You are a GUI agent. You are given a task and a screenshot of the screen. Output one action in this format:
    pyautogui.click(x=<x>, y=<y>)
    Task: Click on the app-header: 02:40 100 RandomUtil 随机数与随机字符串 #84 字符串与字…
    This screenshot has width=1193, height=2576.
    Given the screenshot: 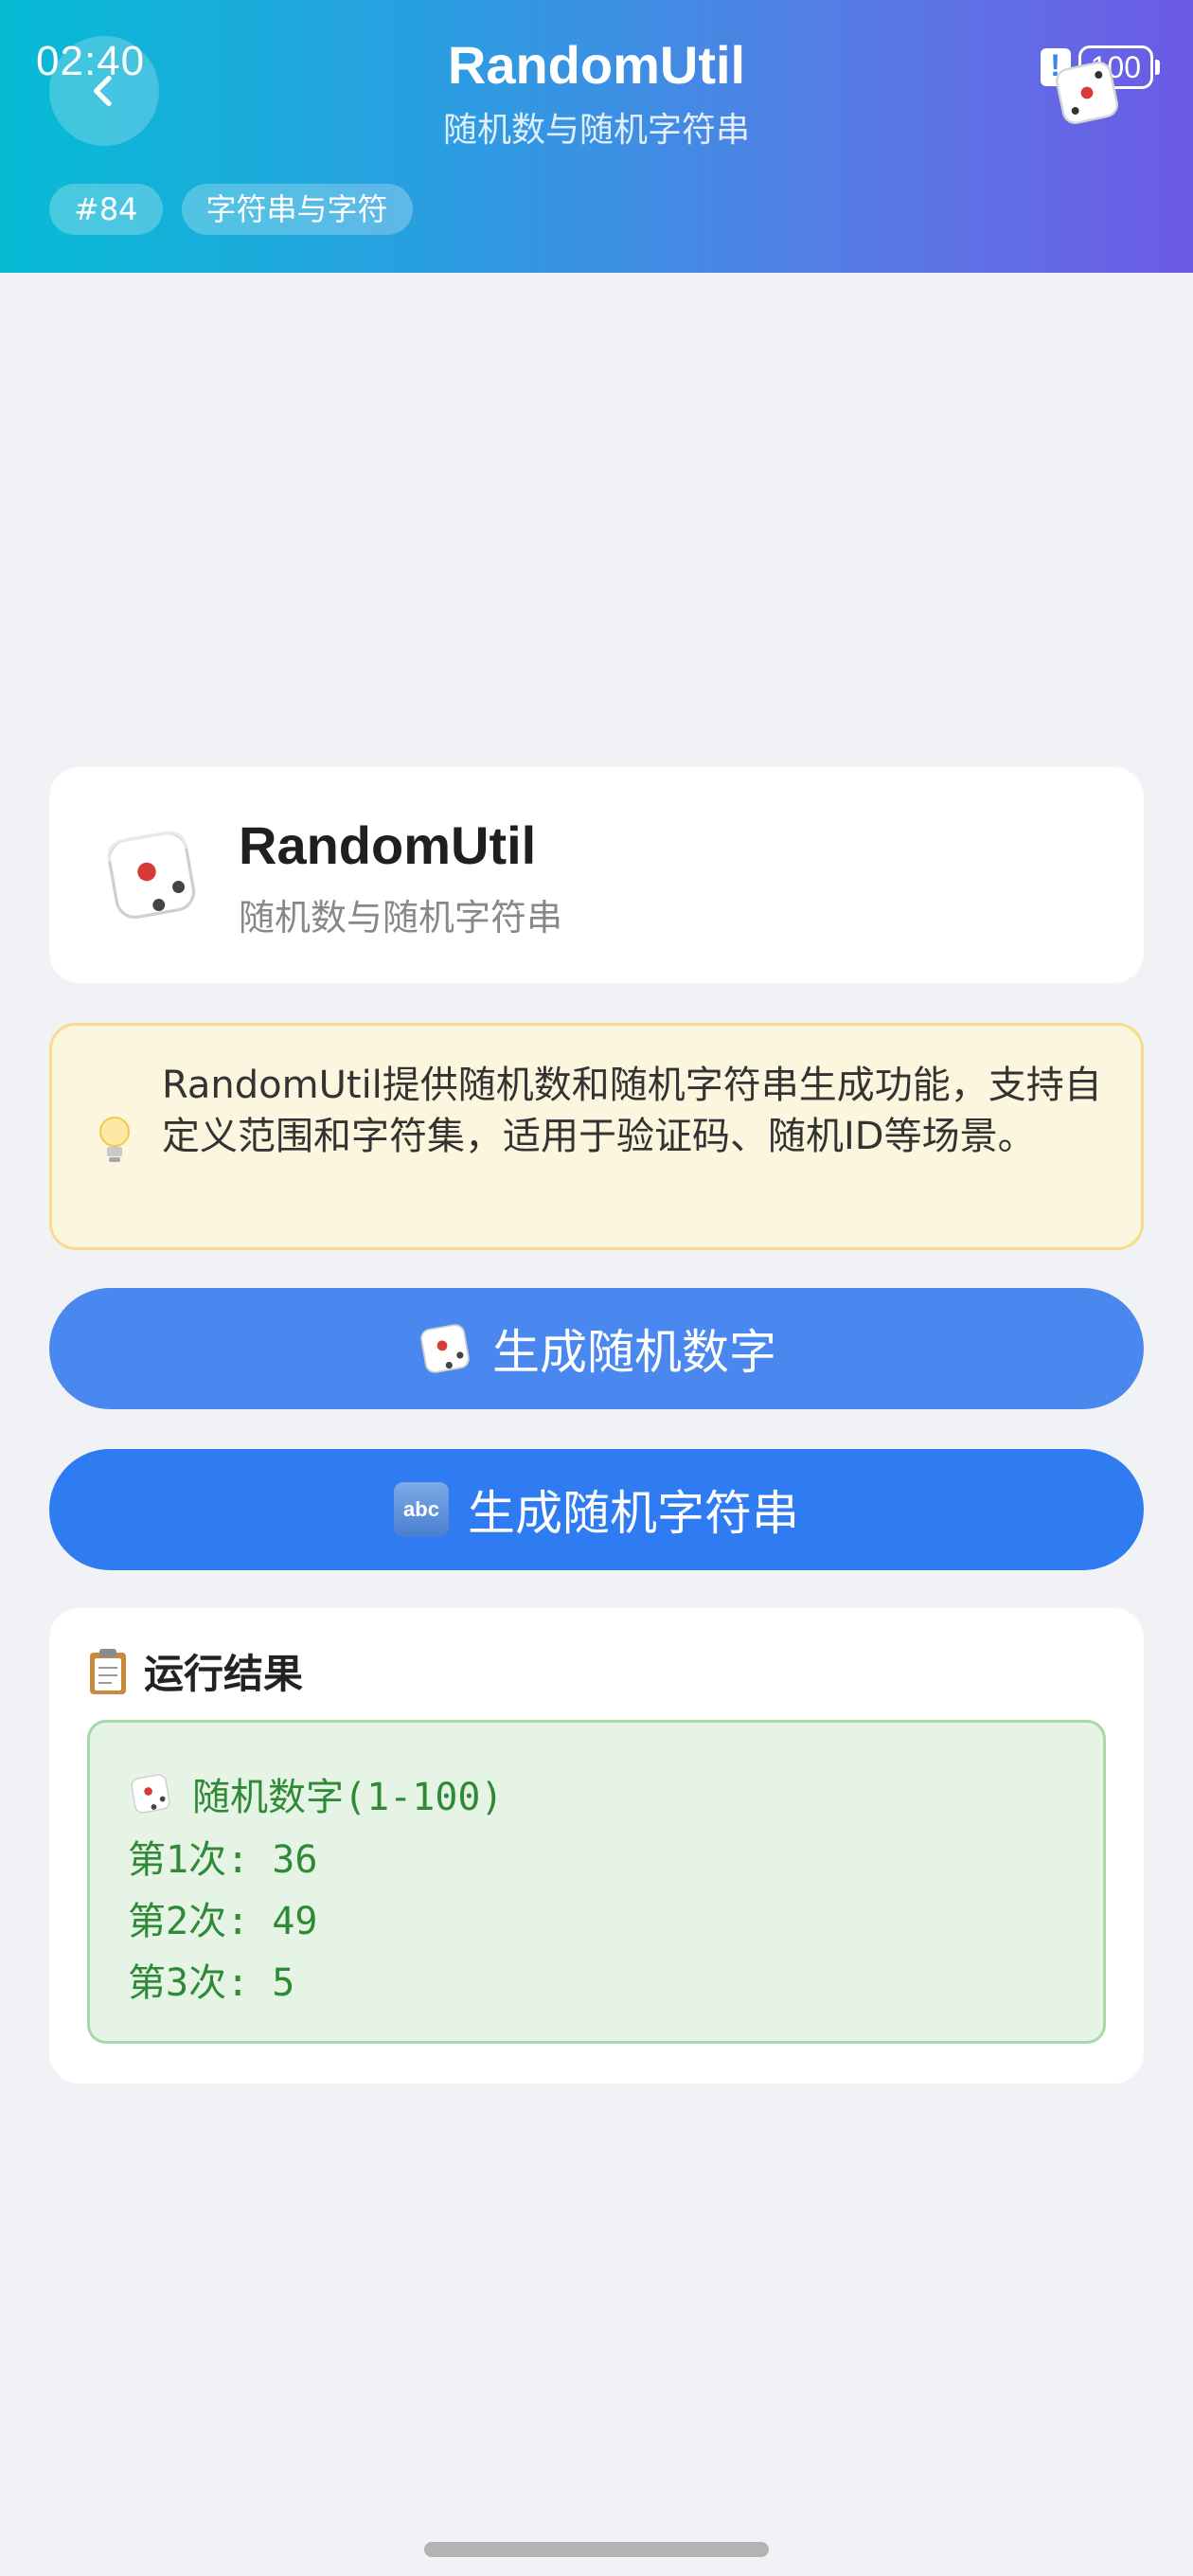 What is the action you would take?
    pyautogui.click(x=596, y=136)
    